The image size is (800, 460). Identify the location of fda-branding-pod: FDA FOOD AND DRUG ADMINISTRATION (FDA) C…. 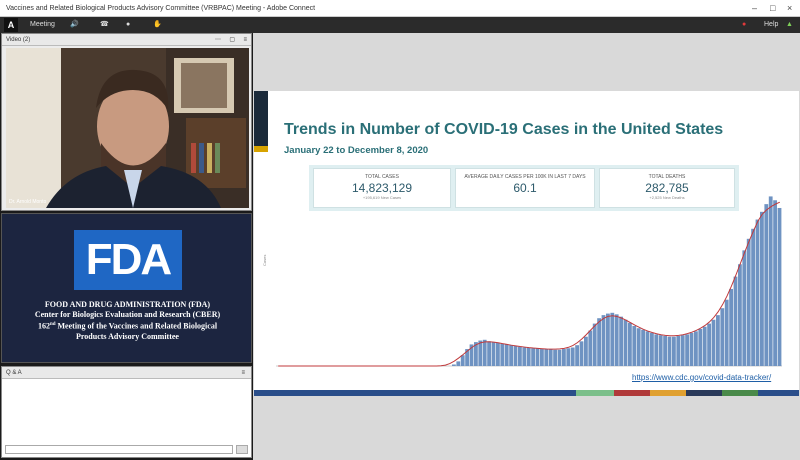
(126, 288).